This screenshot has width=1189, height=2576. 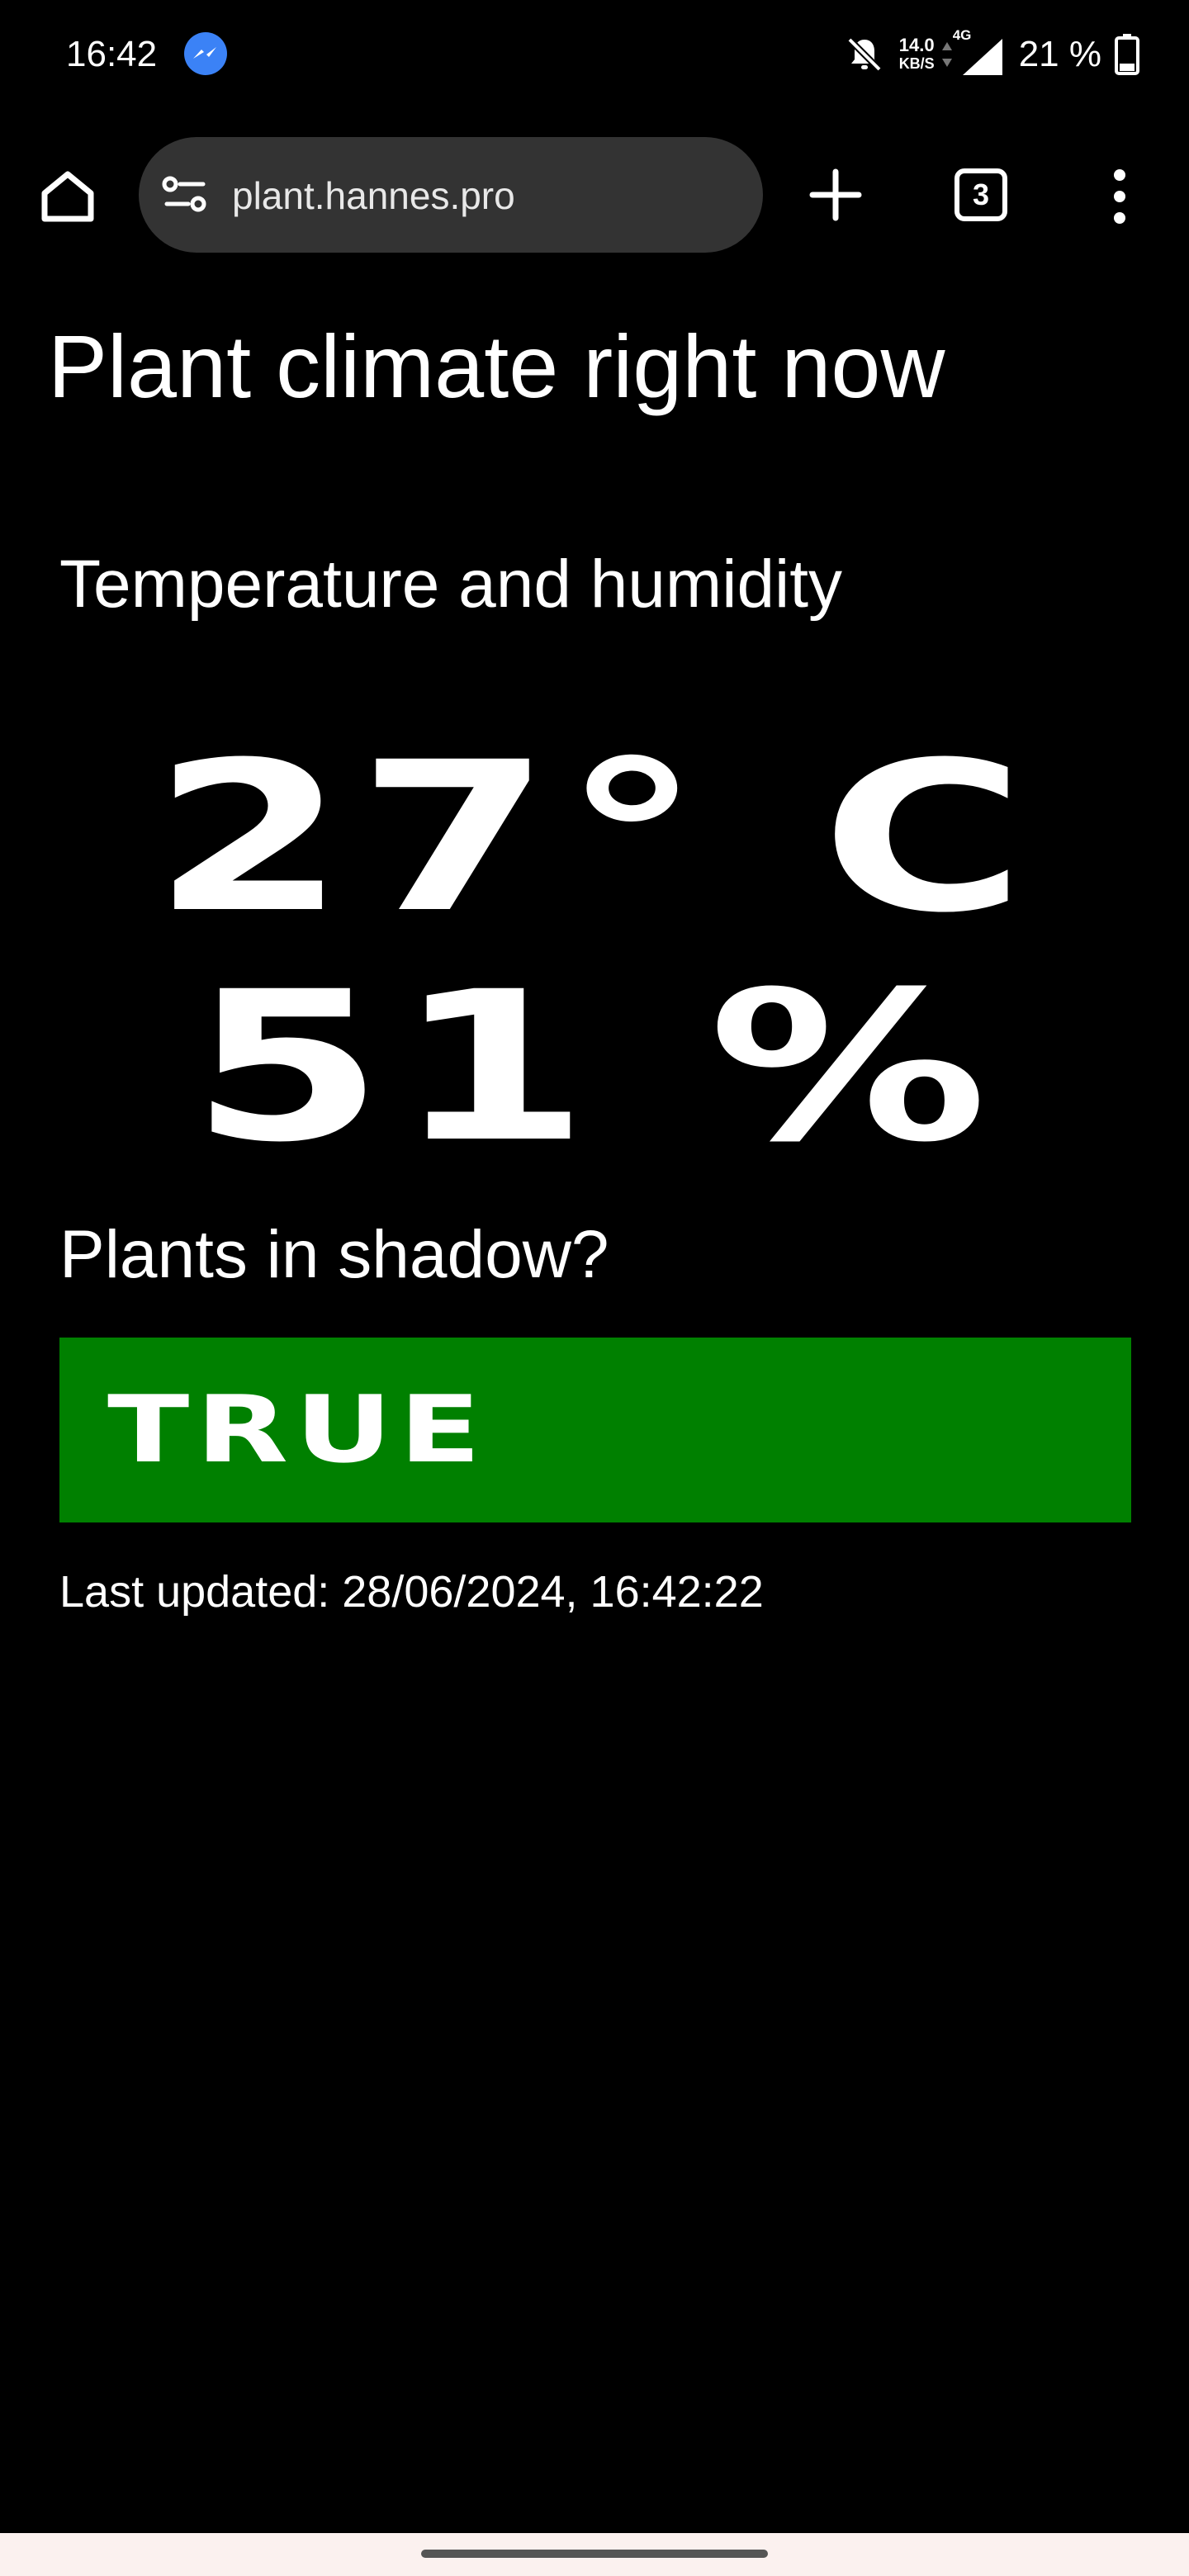 I want to click on more-vert-icon, so click(x=1119, y=196).